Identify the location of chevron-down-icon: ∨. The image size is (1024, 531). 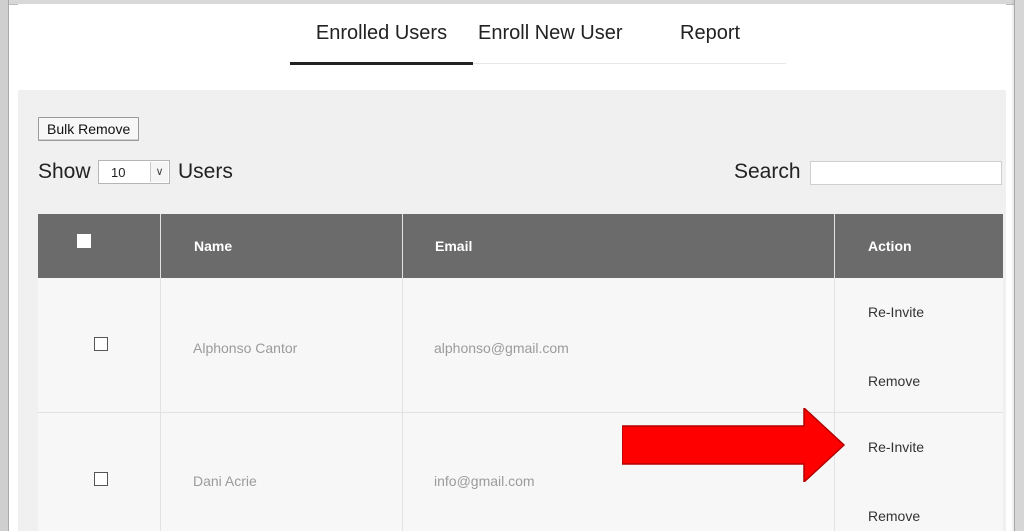
(159, 172).